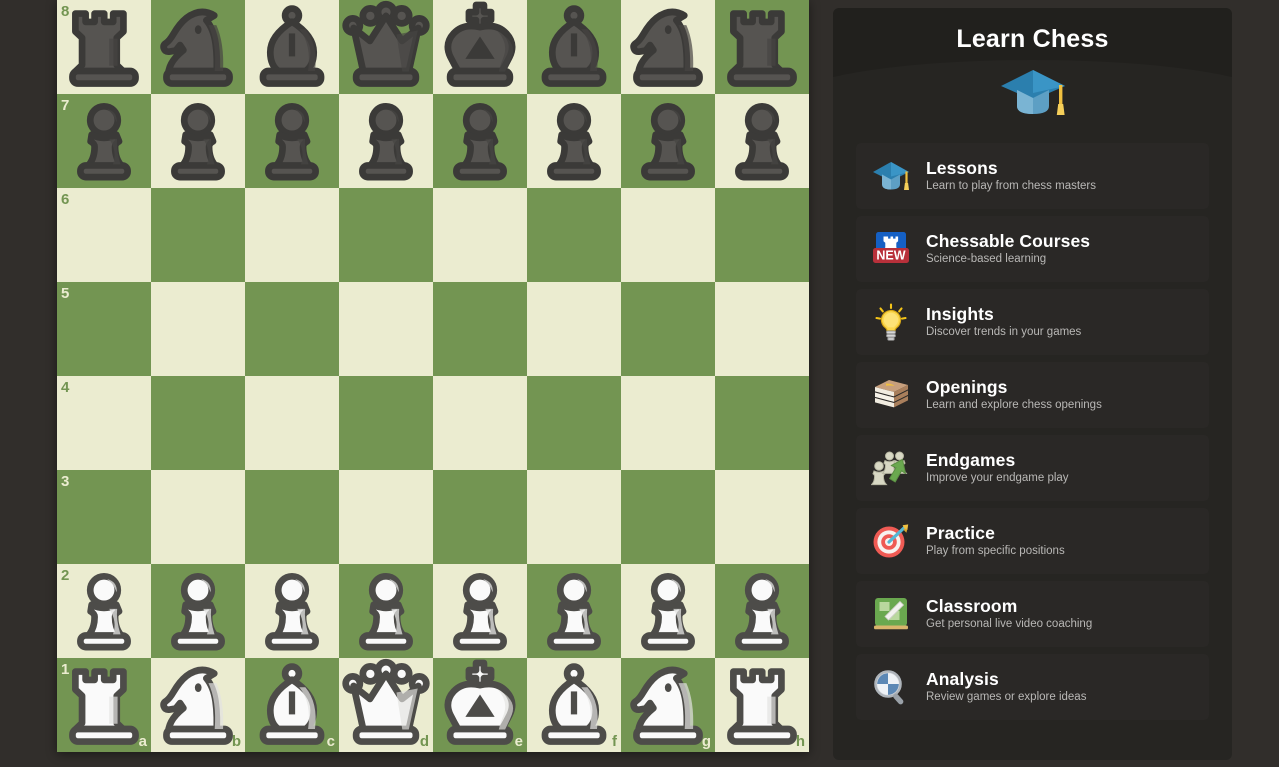  I want to click on board-square-g1: g, so click(668, 705).